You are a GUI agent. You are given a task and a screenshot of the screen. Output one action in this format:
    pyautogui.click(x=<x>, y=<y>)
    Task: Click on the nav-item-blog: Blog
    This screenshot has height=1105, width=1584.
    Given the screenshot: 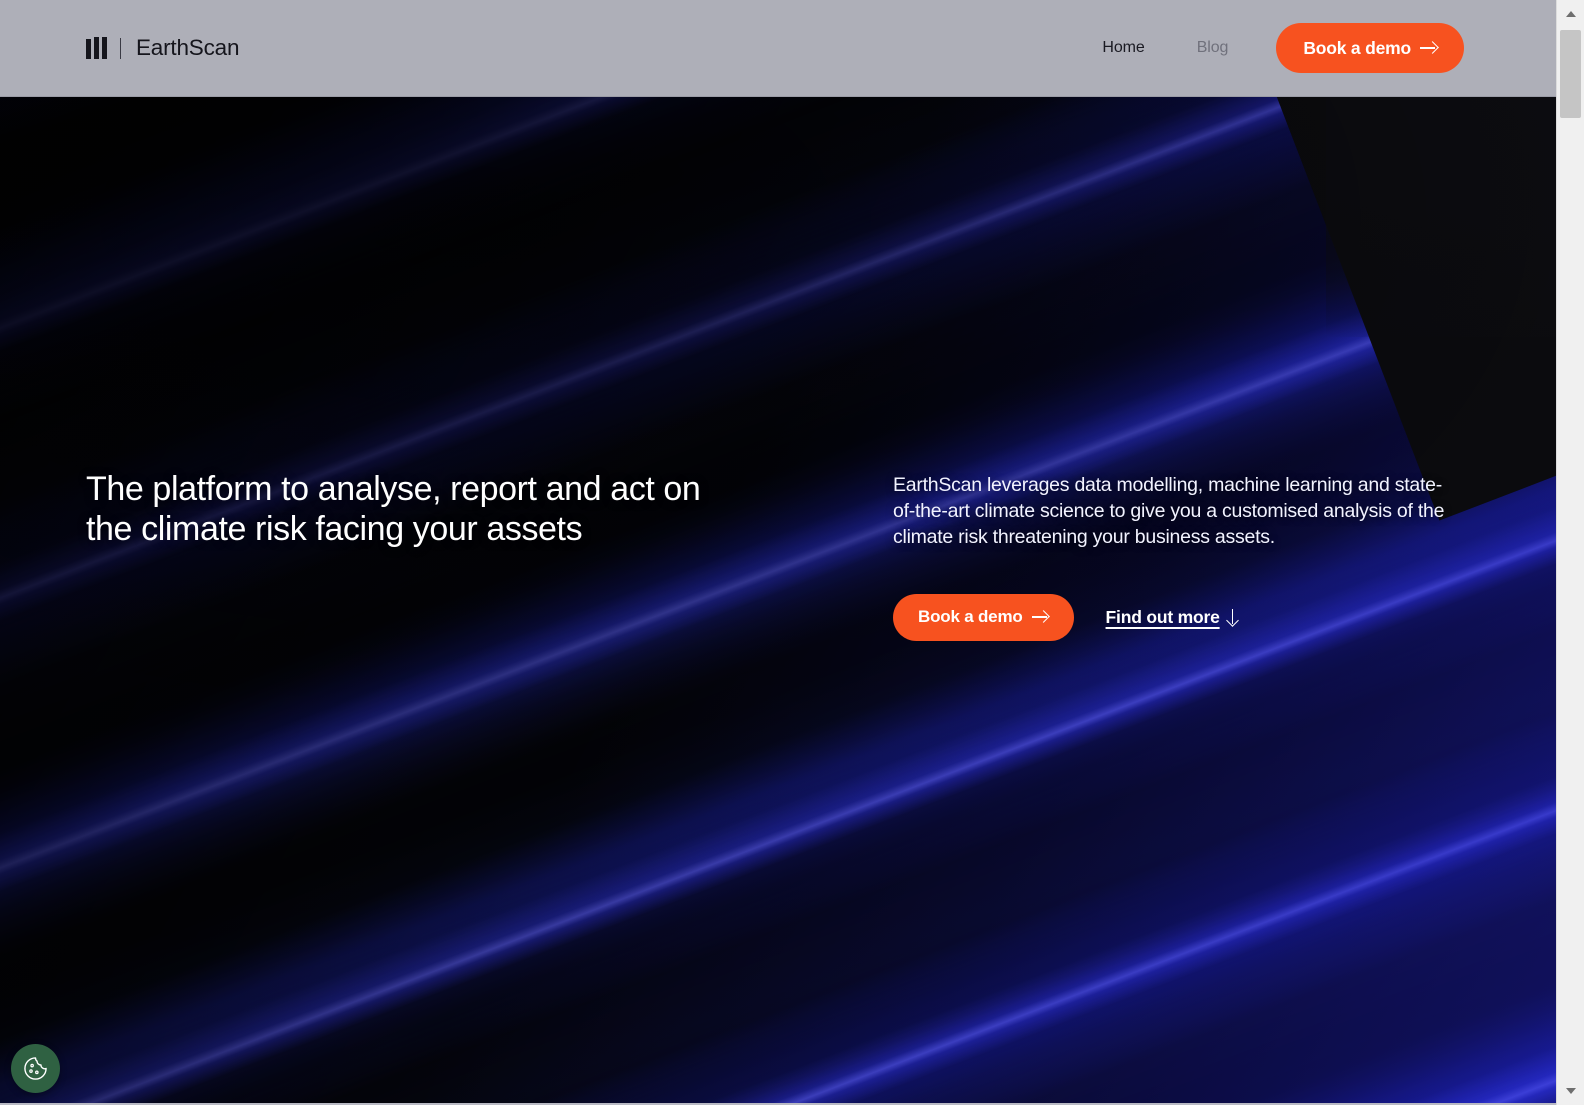 What is the action you would take?
    pyautogui.click(x=1213, y=48)
    